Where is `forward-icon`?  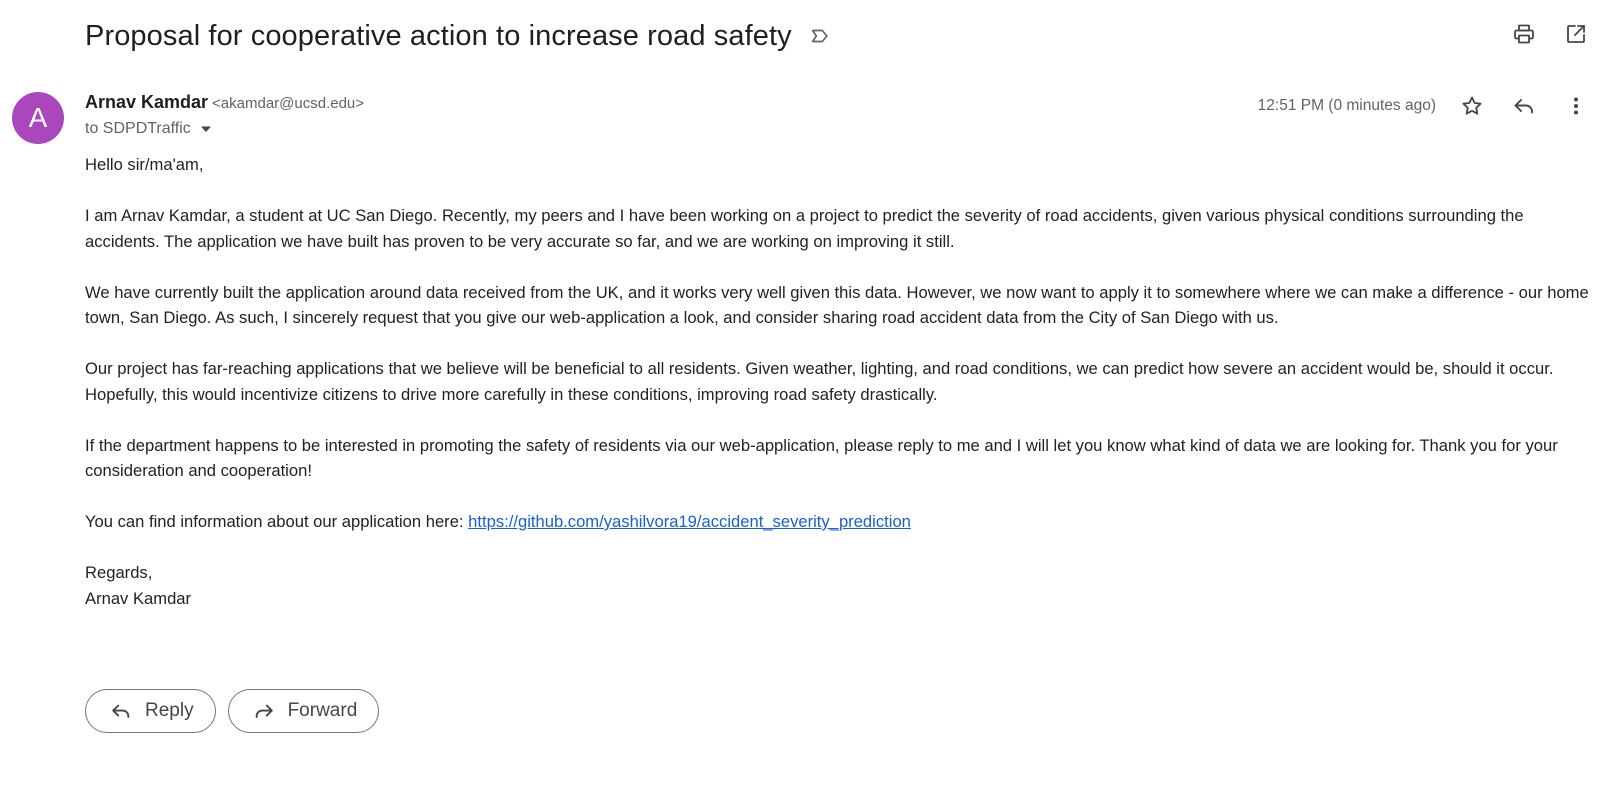 forward-icon is located at coordinates (264, 711).